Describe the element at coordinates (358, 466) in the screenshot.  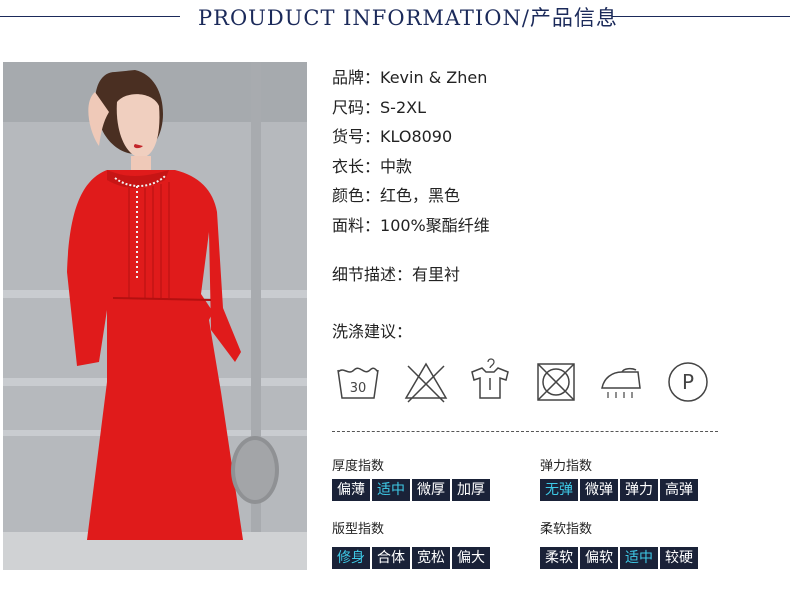
I see `thickness-index-title: 厚度指数` at that location.